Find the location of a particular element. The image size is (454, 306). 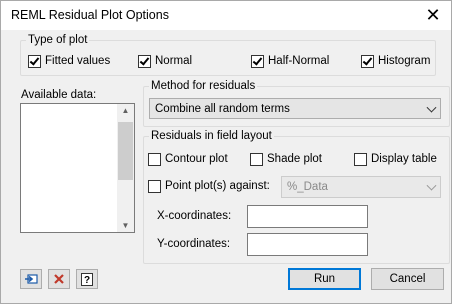

available-data-label: Available data: is located at coordinates (59, 95).